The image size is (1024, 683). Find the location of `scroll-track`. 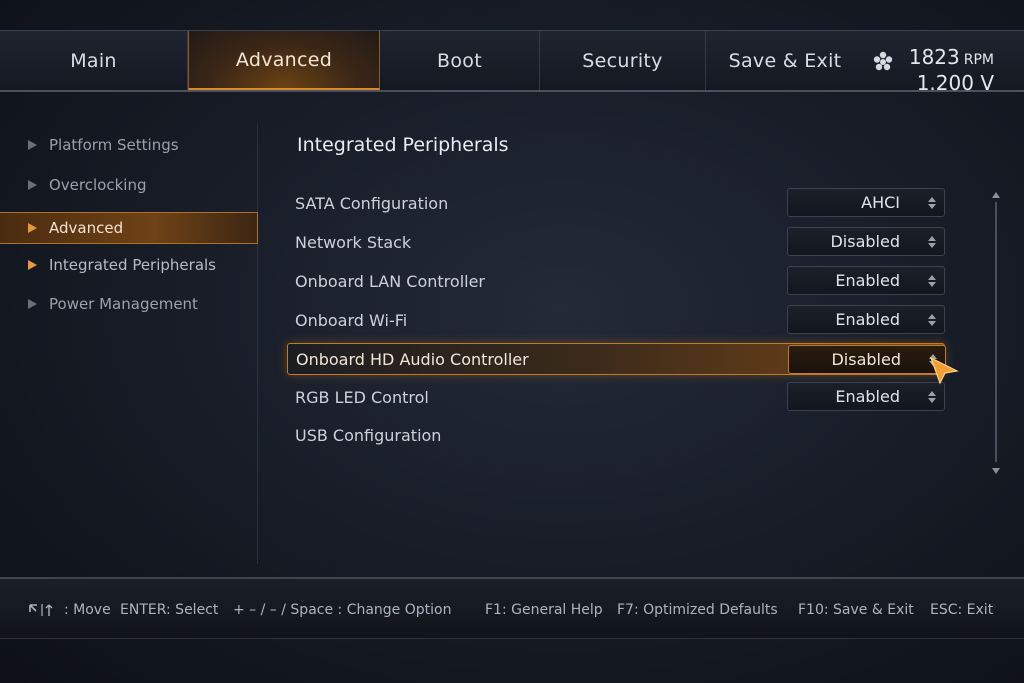

scroll-track is located at coordinates (996, 332).